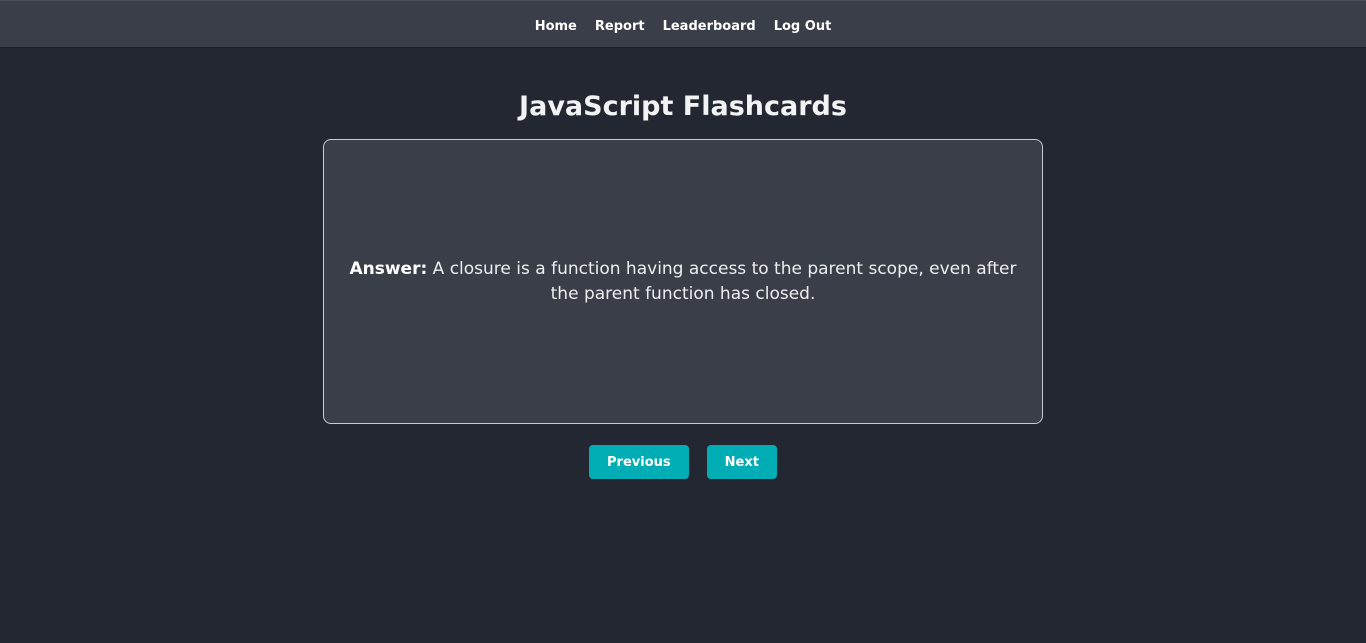 Image resolution: width=1366 pixels, height=643 pixels. I want to click on next-button: Next, so click(741, 462).